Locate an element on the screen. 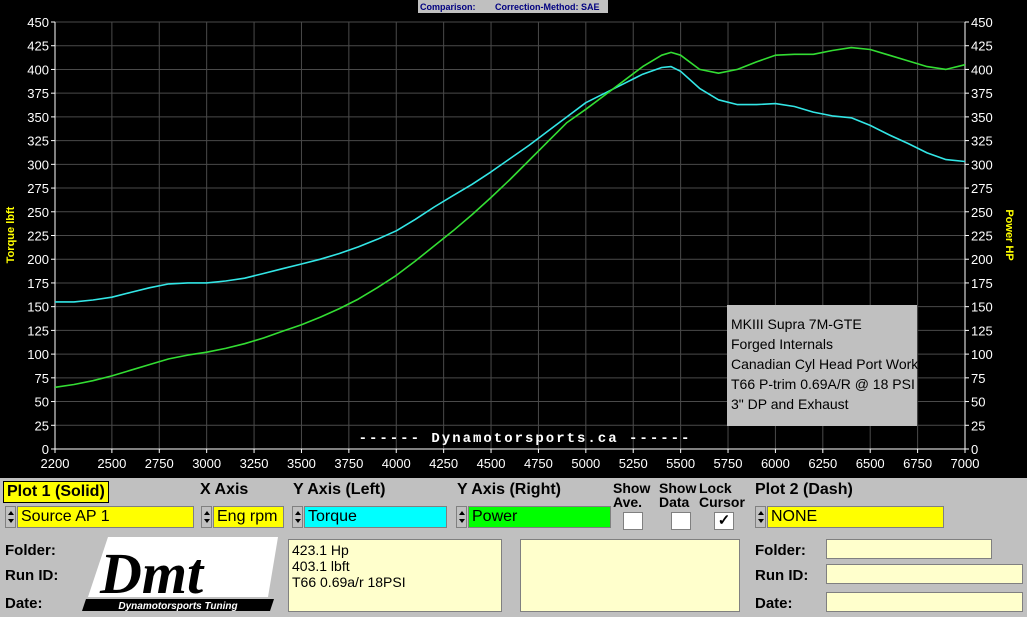 The height and width of the screenshot is (617, 1027). y-right-tick-label: 400 is located at coordinates (982, 69).